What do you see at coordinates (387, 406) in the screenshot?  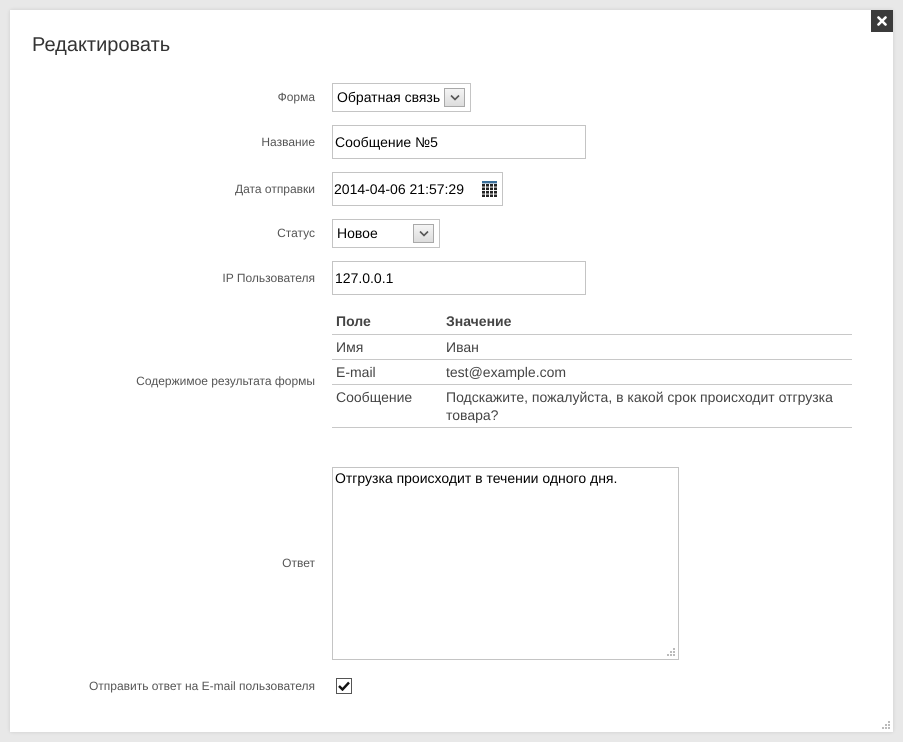 I see `table-cell: Сообщение` at bounding box center [387, 406].